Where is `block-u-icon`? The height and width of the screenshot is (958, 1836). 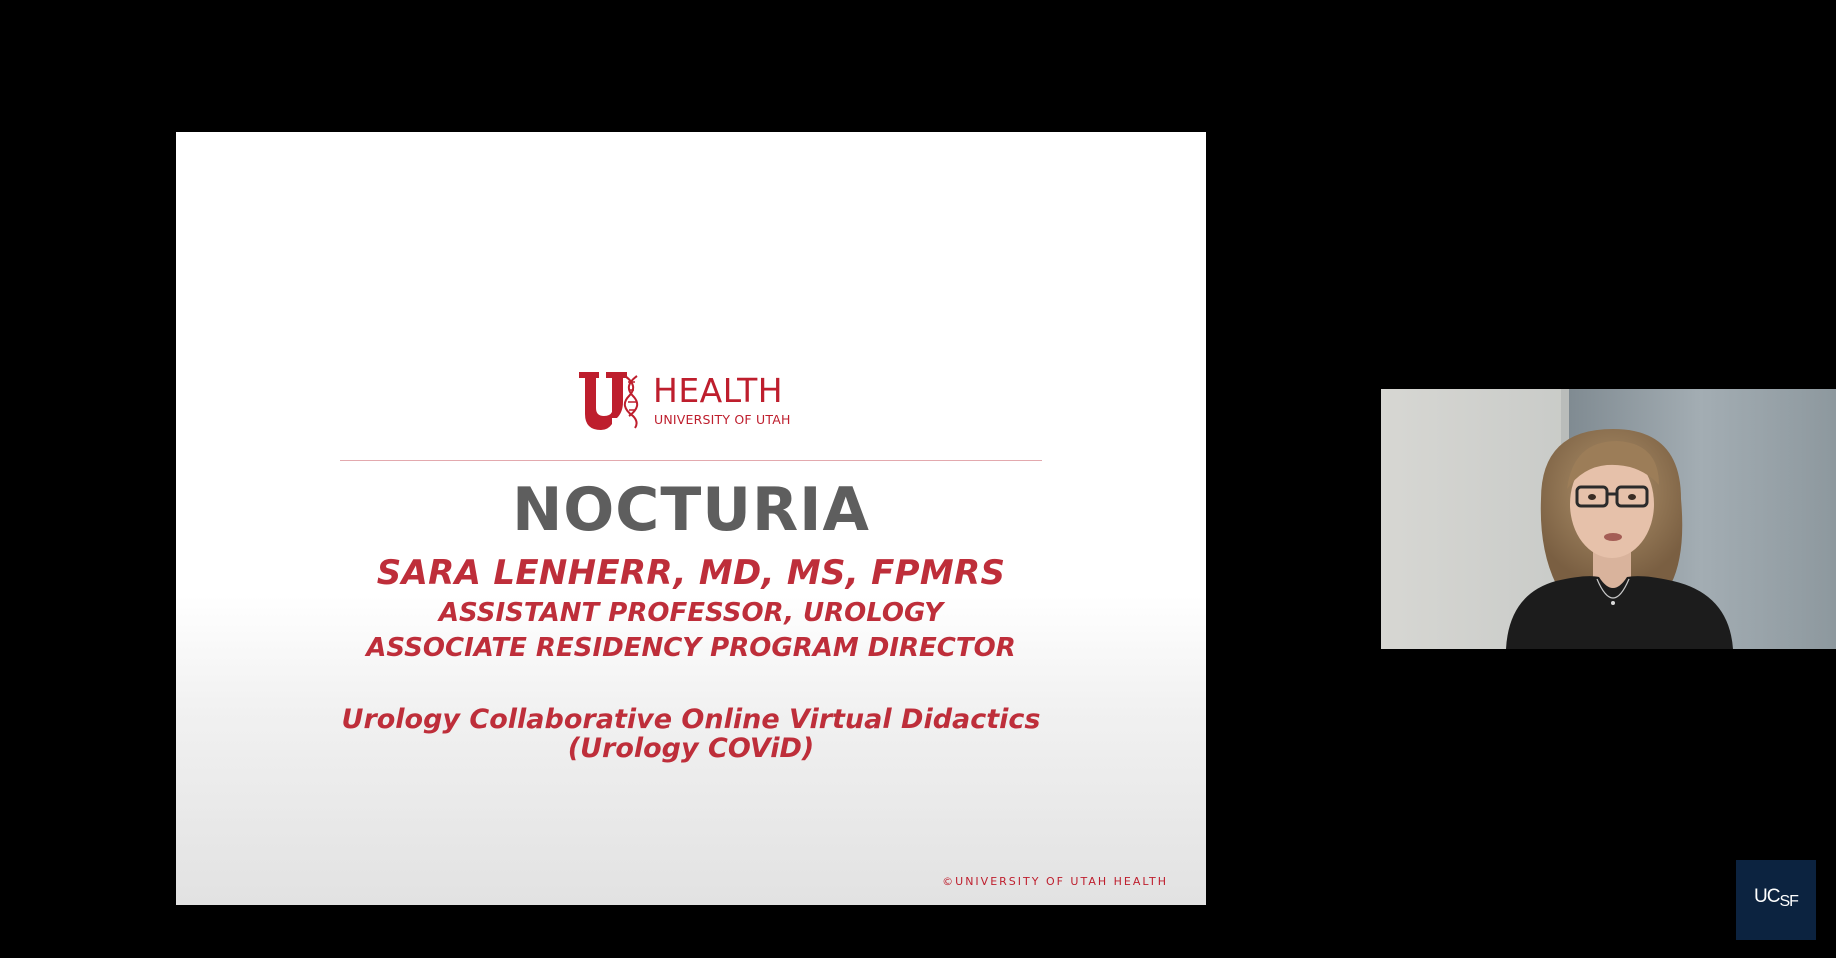
block-u-icon is located at coordinates (609, 401).